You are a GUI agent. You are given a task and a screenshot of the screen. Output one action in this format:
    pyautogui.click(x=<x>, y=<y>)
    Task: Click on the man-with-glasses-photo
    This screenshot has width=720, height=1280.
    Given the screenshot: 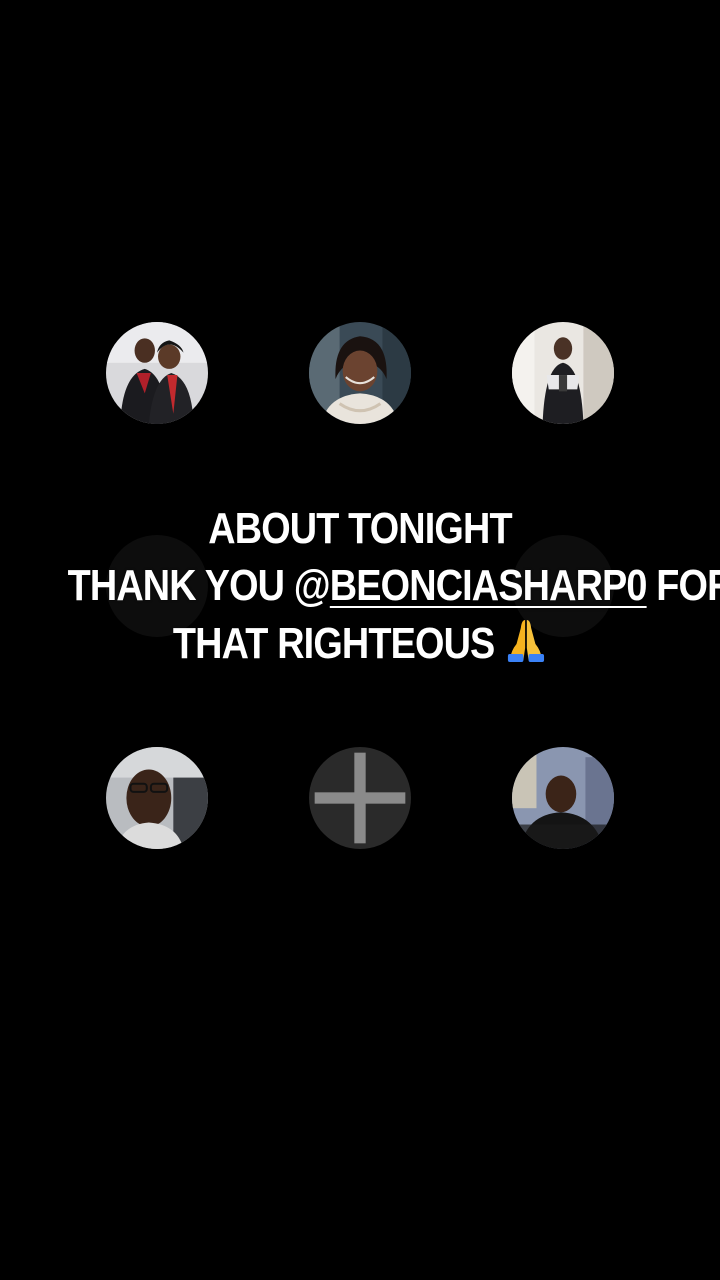 What is the action you would take?
    pyautogui.click(x=157, y=798)
    